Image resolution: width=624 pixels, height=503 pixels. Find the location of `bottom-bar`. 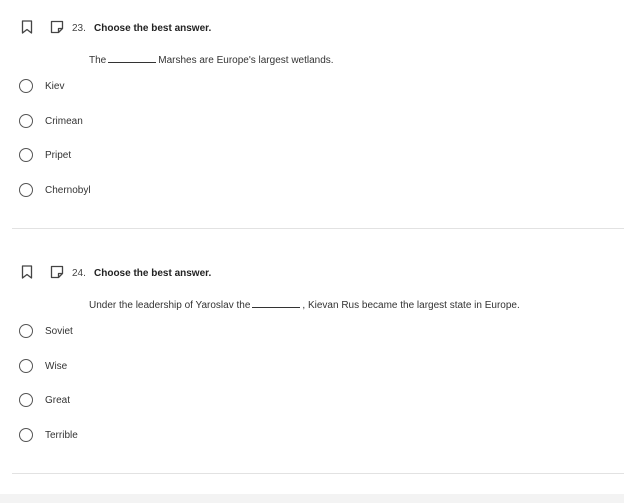

bottom-bar is located at coordinates (312, 498).